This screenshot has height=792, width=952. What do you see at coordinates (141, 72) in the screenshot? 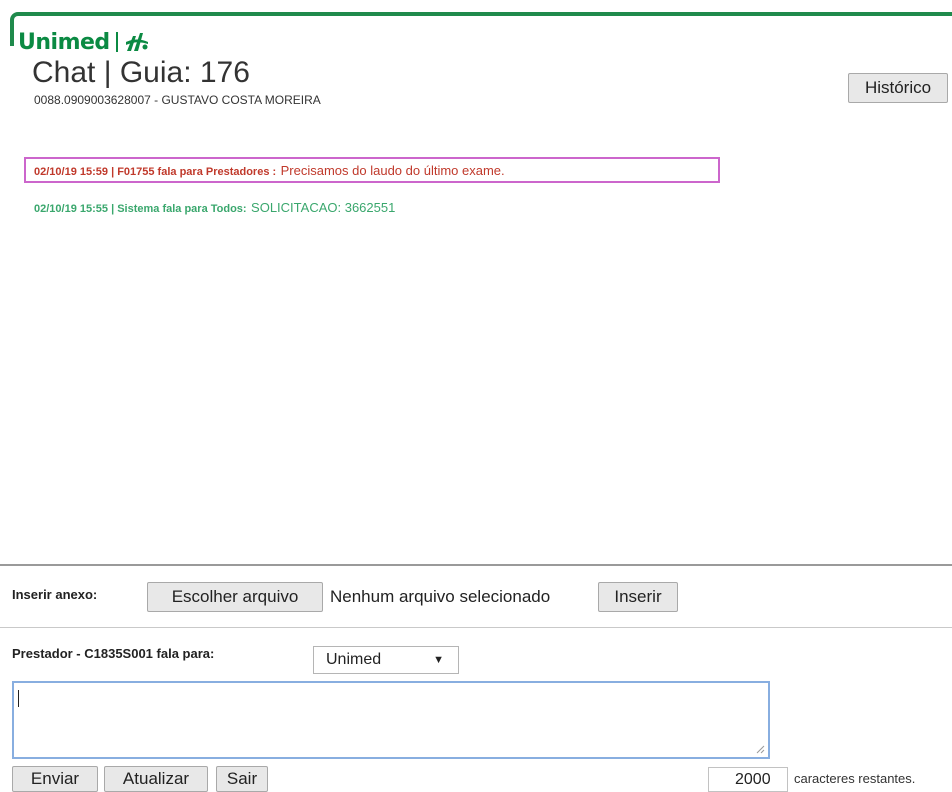
I see `page-title: Chat | Guia: 176` at bounding box center [141, 72].